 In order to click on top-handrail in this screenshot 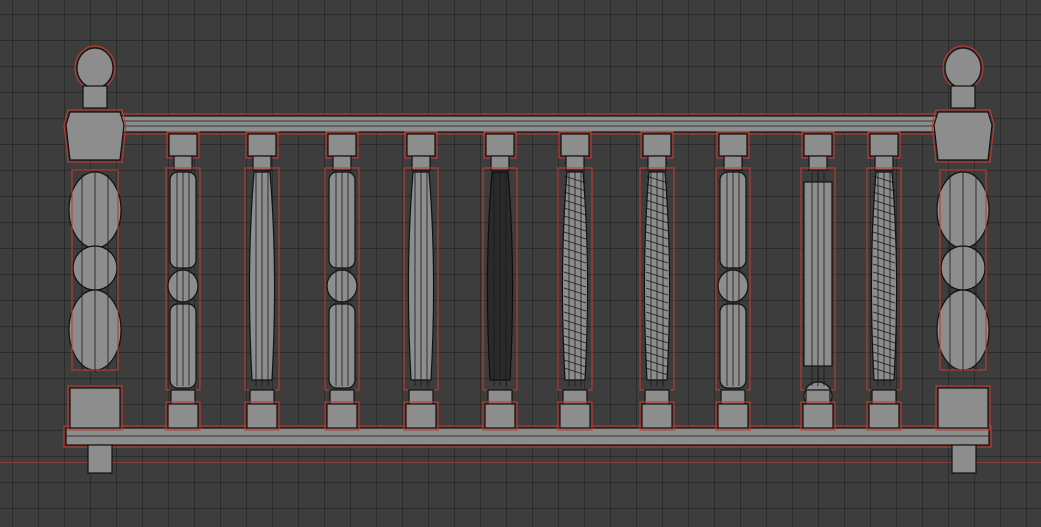, I will do `click(528, 124)`.